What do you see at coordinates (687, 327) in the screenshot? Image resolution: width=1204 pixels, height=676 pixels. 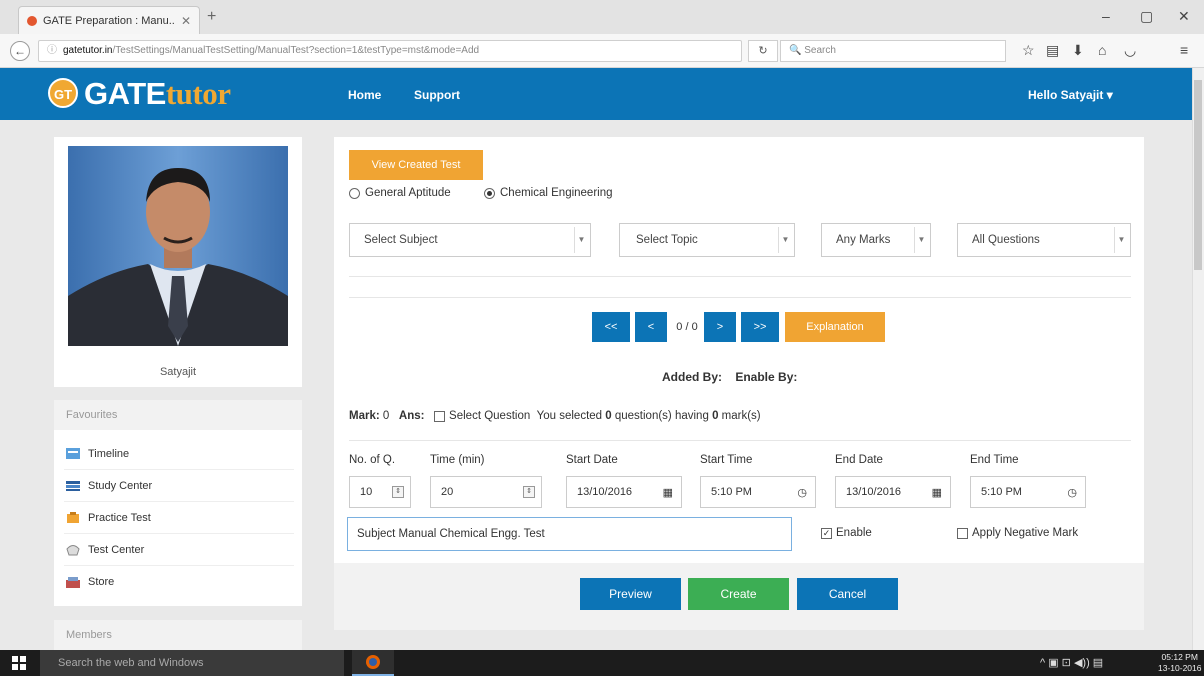 I see `page-counter: 0 / 0` at bounding box center [687, 327].